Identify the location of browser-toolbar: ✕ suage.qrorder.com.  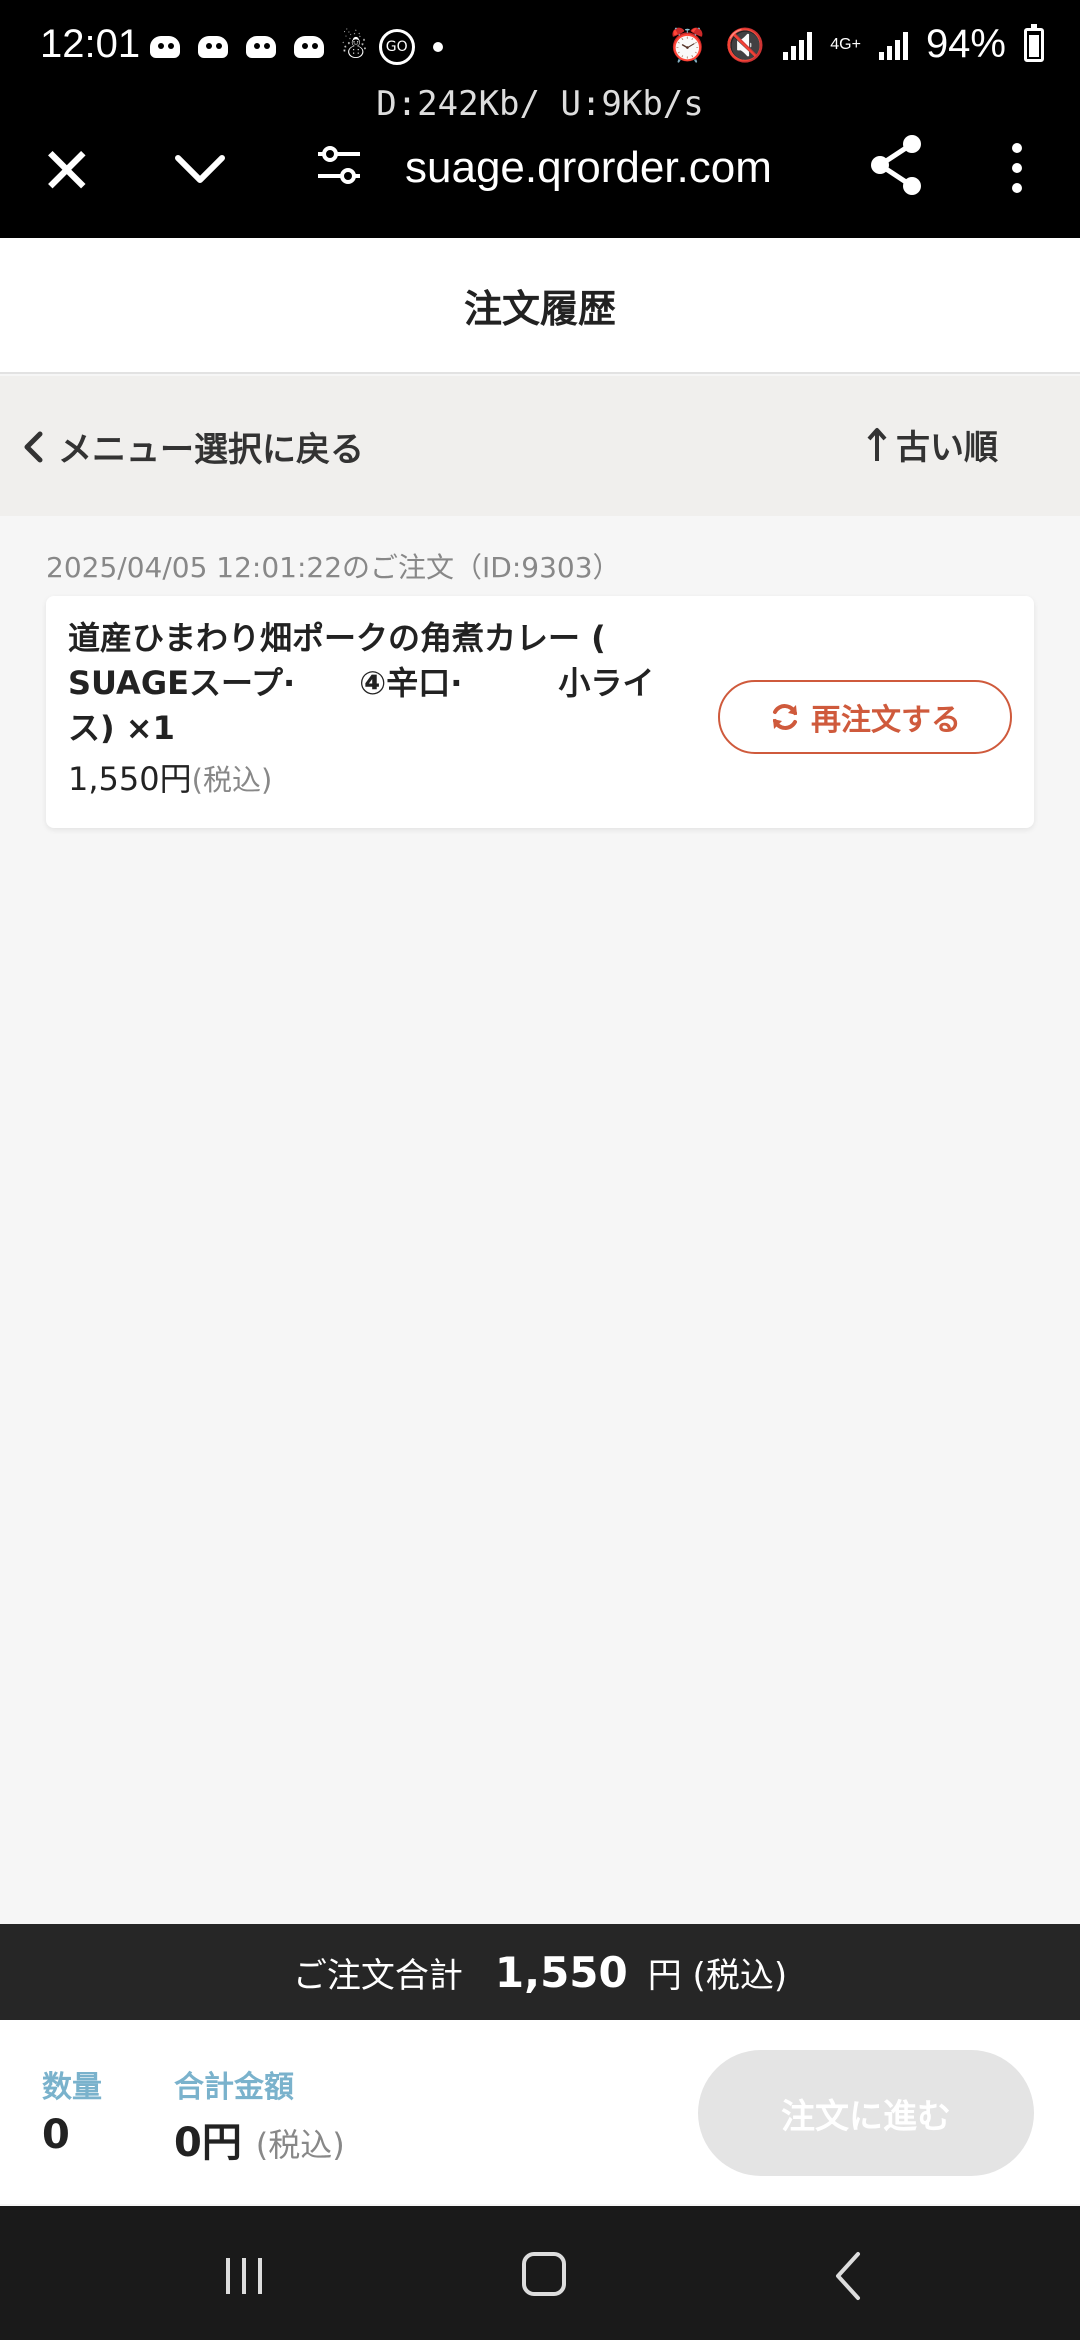
(540, 178).